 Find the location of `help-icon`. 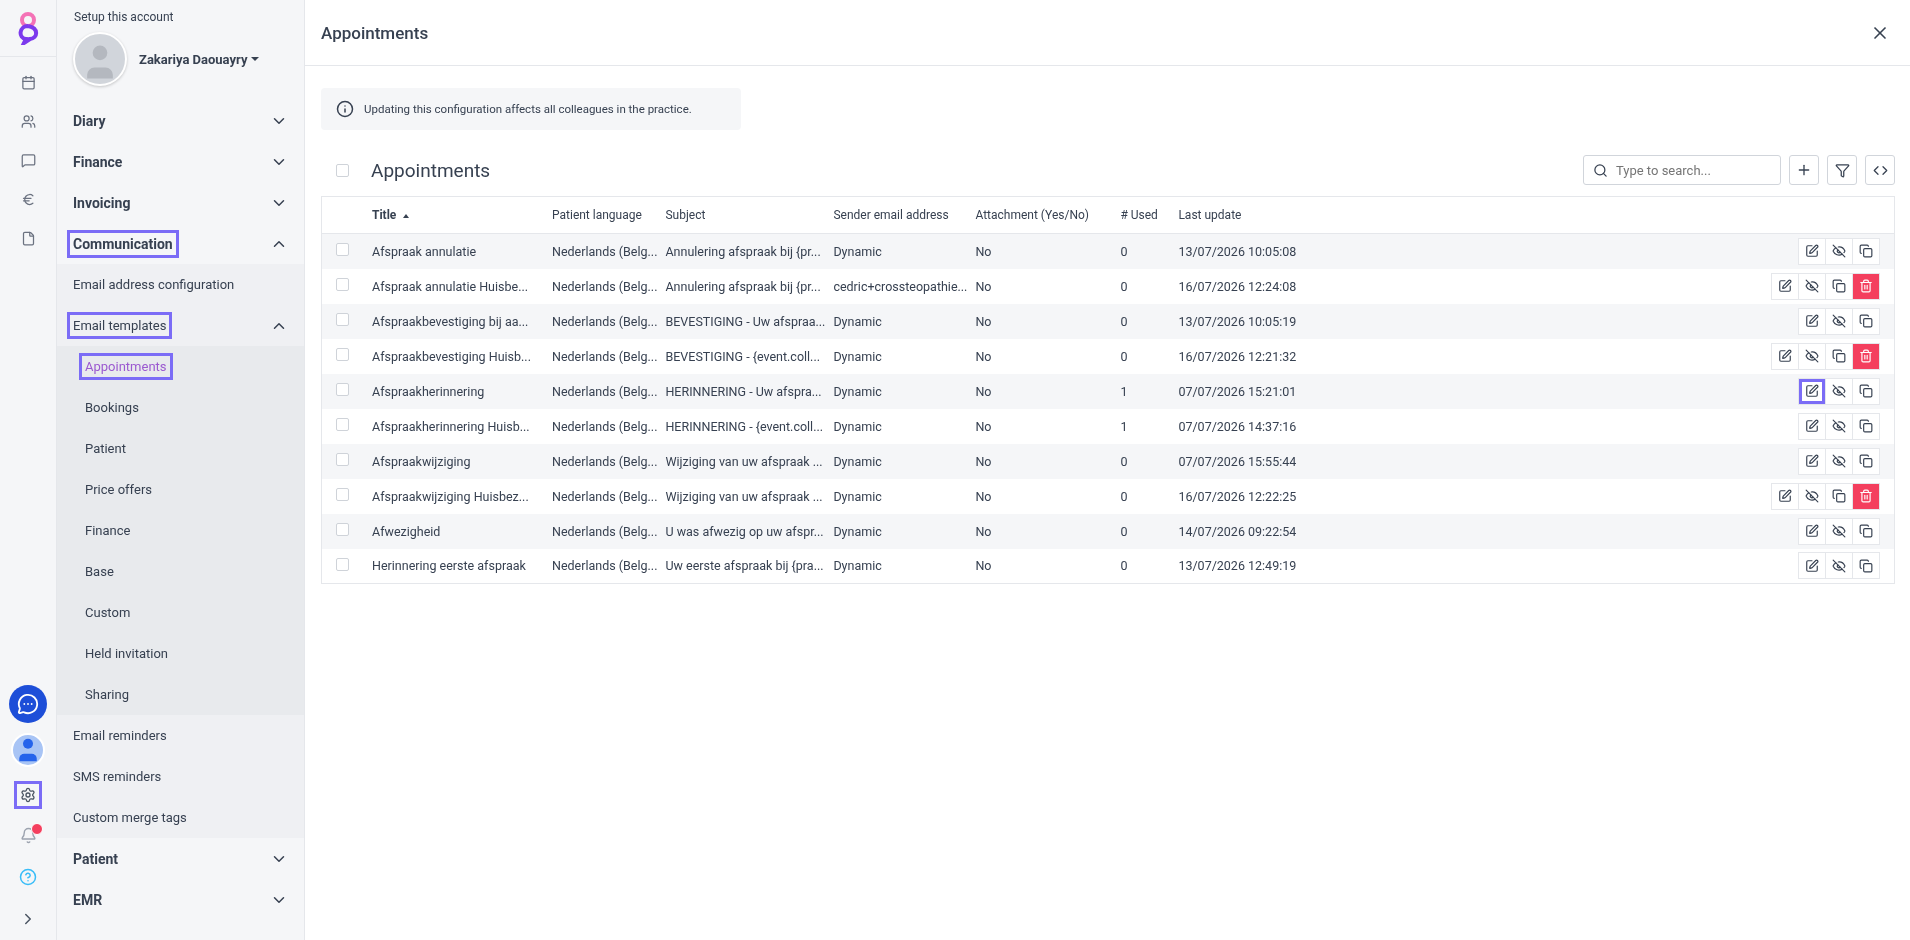

help-icon is located at coordinates (28, 877).